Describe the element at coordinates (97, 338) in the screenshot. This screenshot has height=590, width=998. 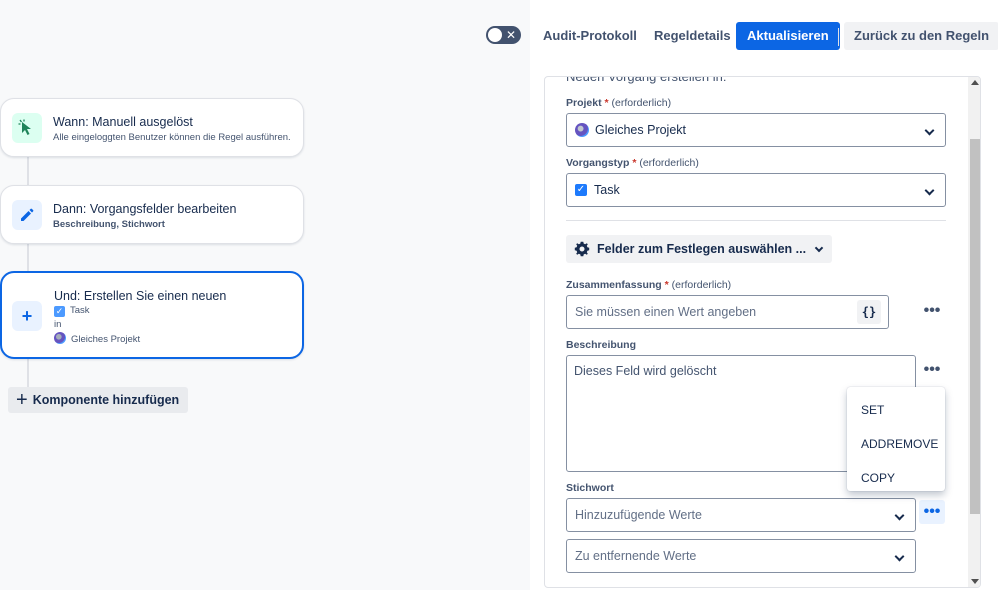
I see `action2-project: Gleiches Projekt` at that location.